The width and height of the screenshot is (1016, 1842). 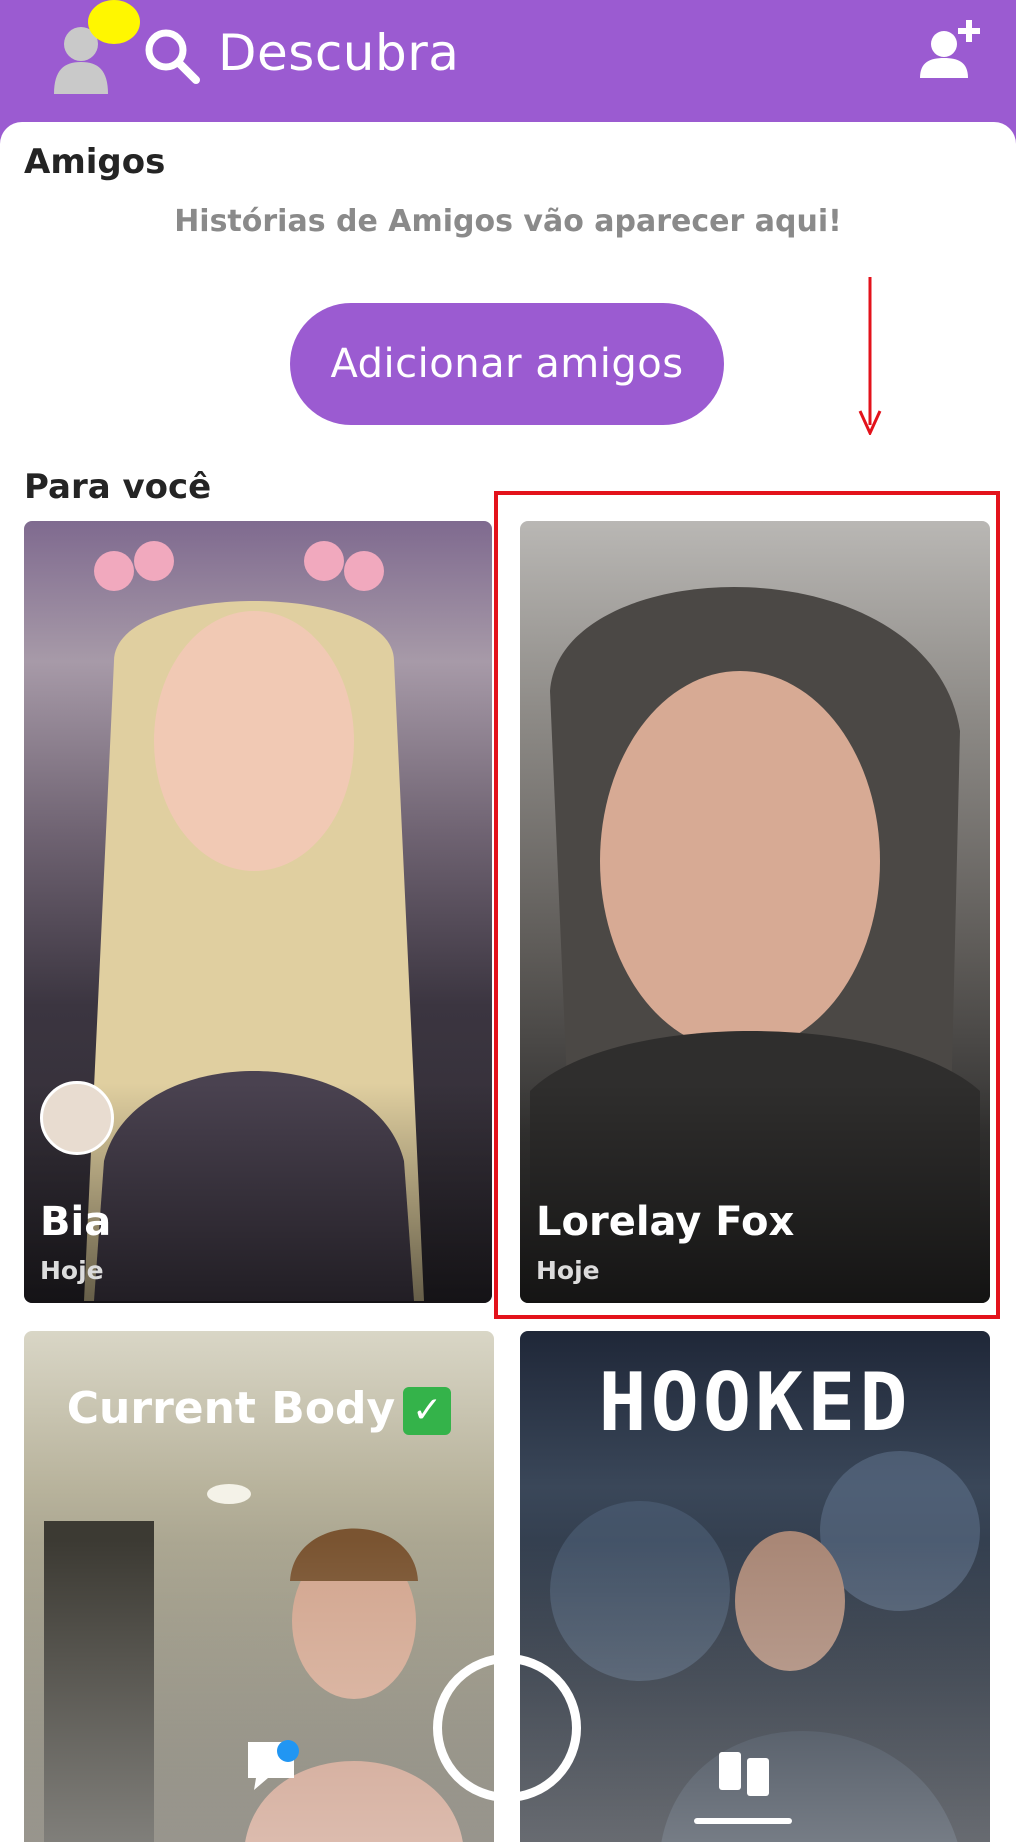 I want to click on search-button, so click(x=172, y=56).